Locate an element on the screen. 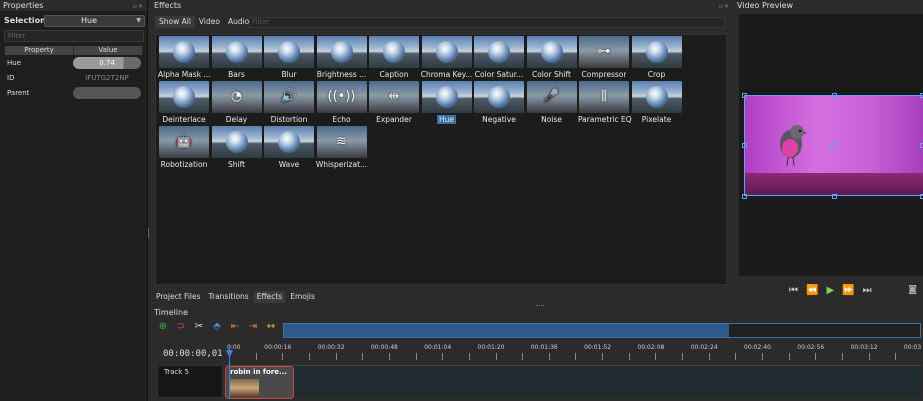 The image size is (923, 401). effect-label-wrap: Hue is located at coordinates (447, 119).